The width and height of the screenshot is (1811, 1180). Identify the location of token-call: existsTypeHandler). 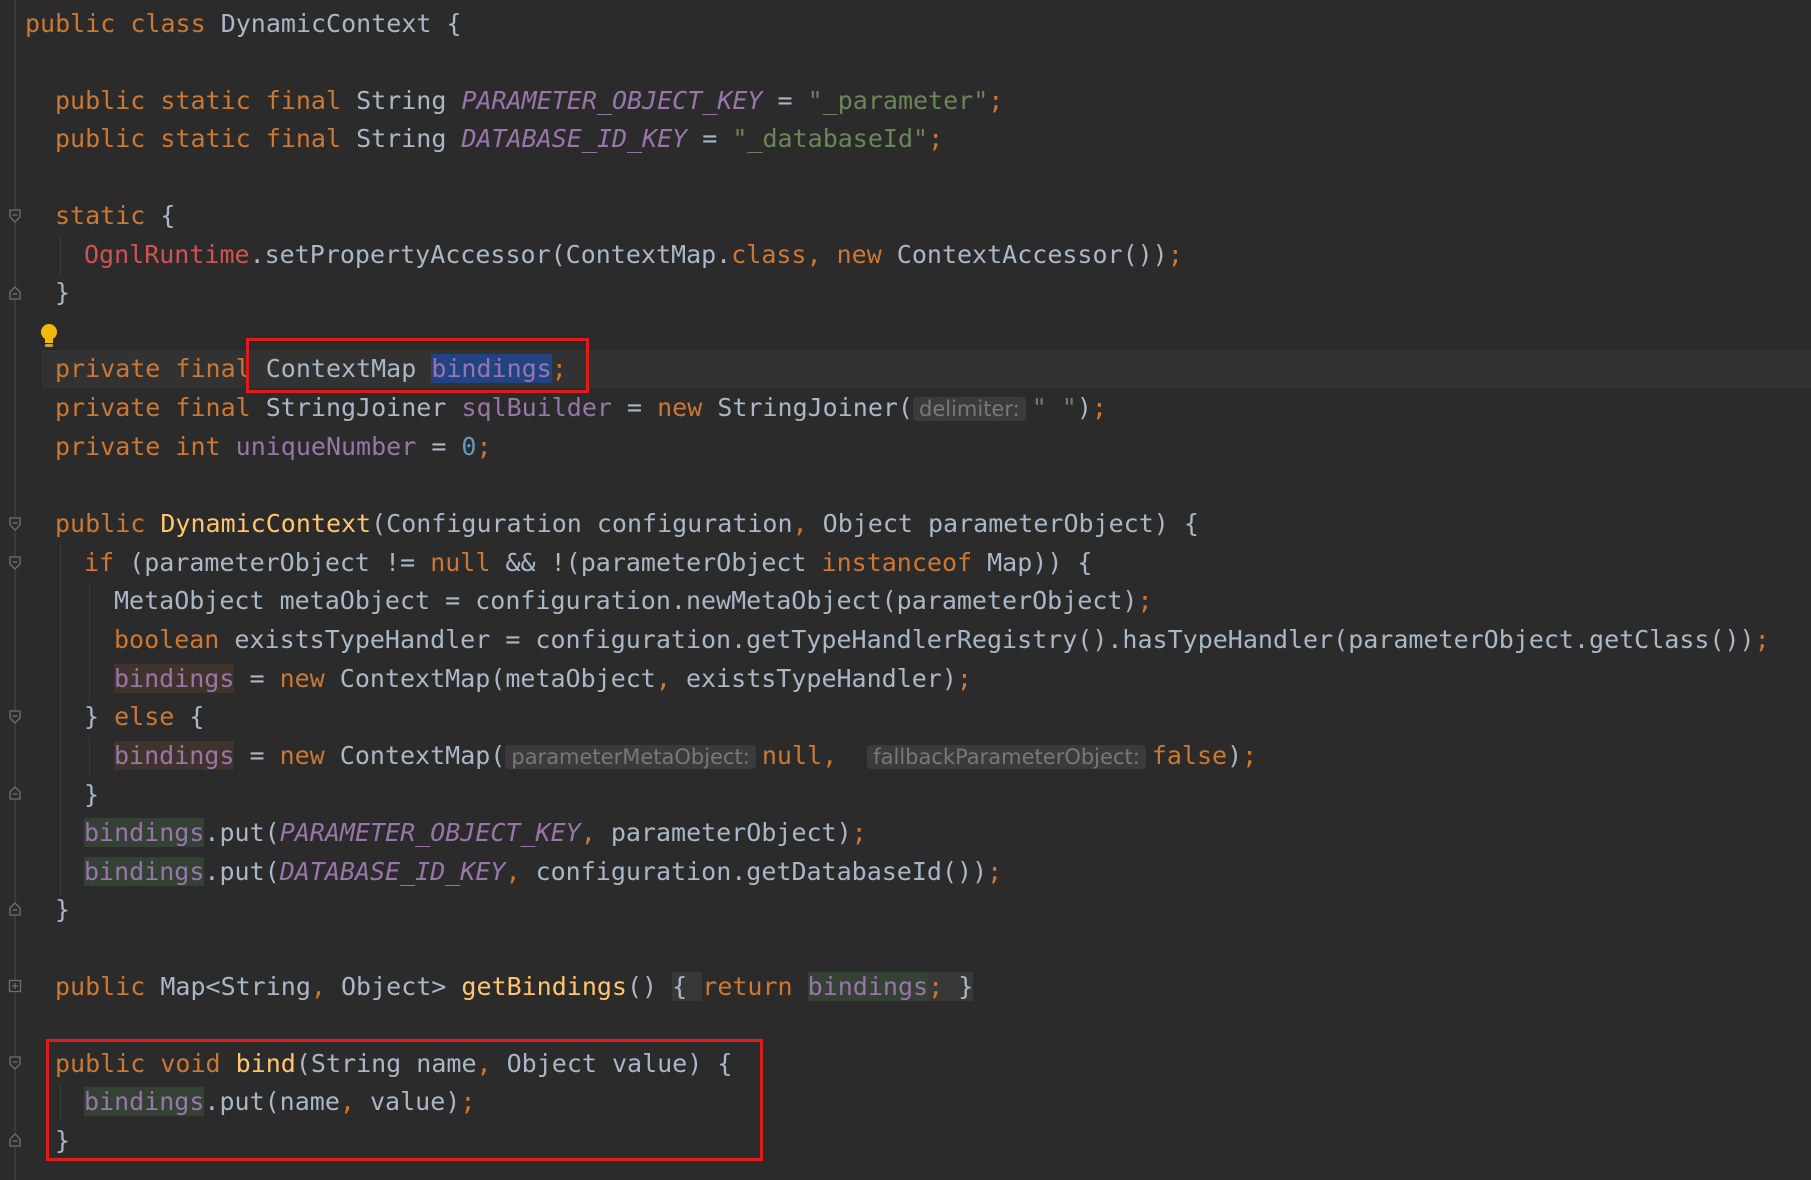
(821, 678).